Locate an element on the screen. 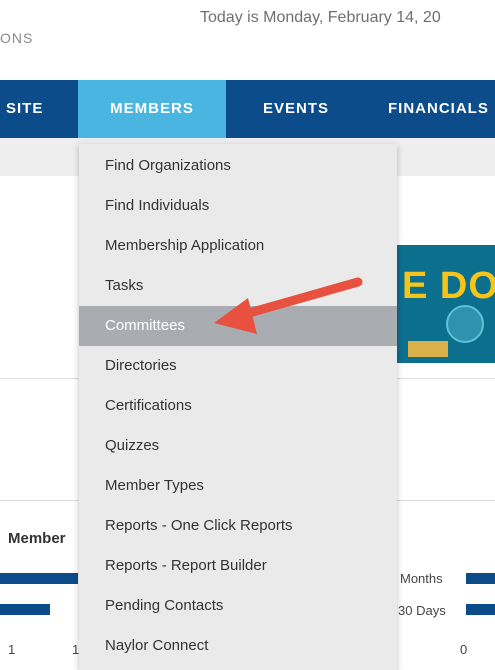 The width and height of the screenshot is (495, 670). banner-text: E DOI is located at coordinates (448, 286).